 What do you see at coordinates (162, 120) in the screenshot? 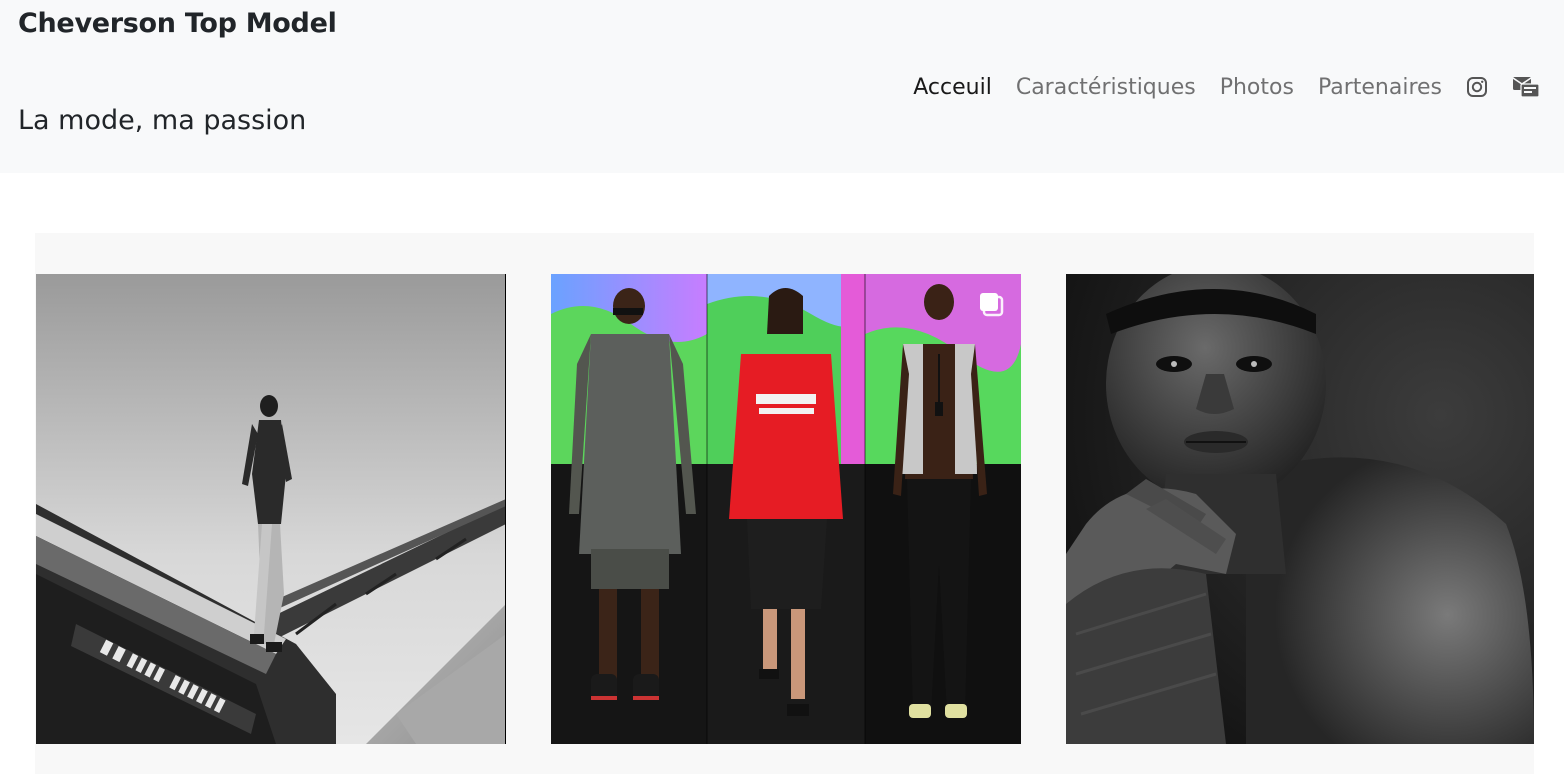
I see `tagline: La mode, ma passion` at bounding box center [162, 120].